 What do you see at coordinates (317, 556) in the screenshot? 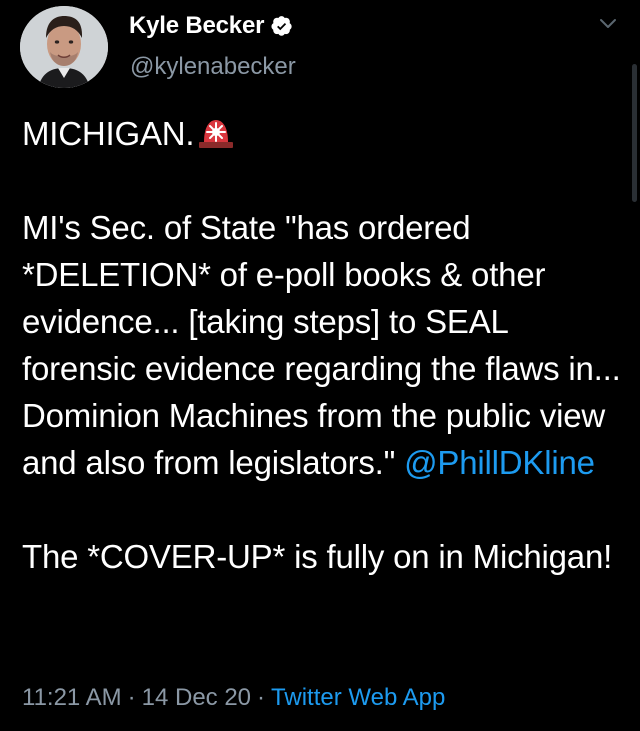
I see `tweet-closing-text: The *COVER-UP* is fully on in Michigan!` at bounding box center [317, 556].